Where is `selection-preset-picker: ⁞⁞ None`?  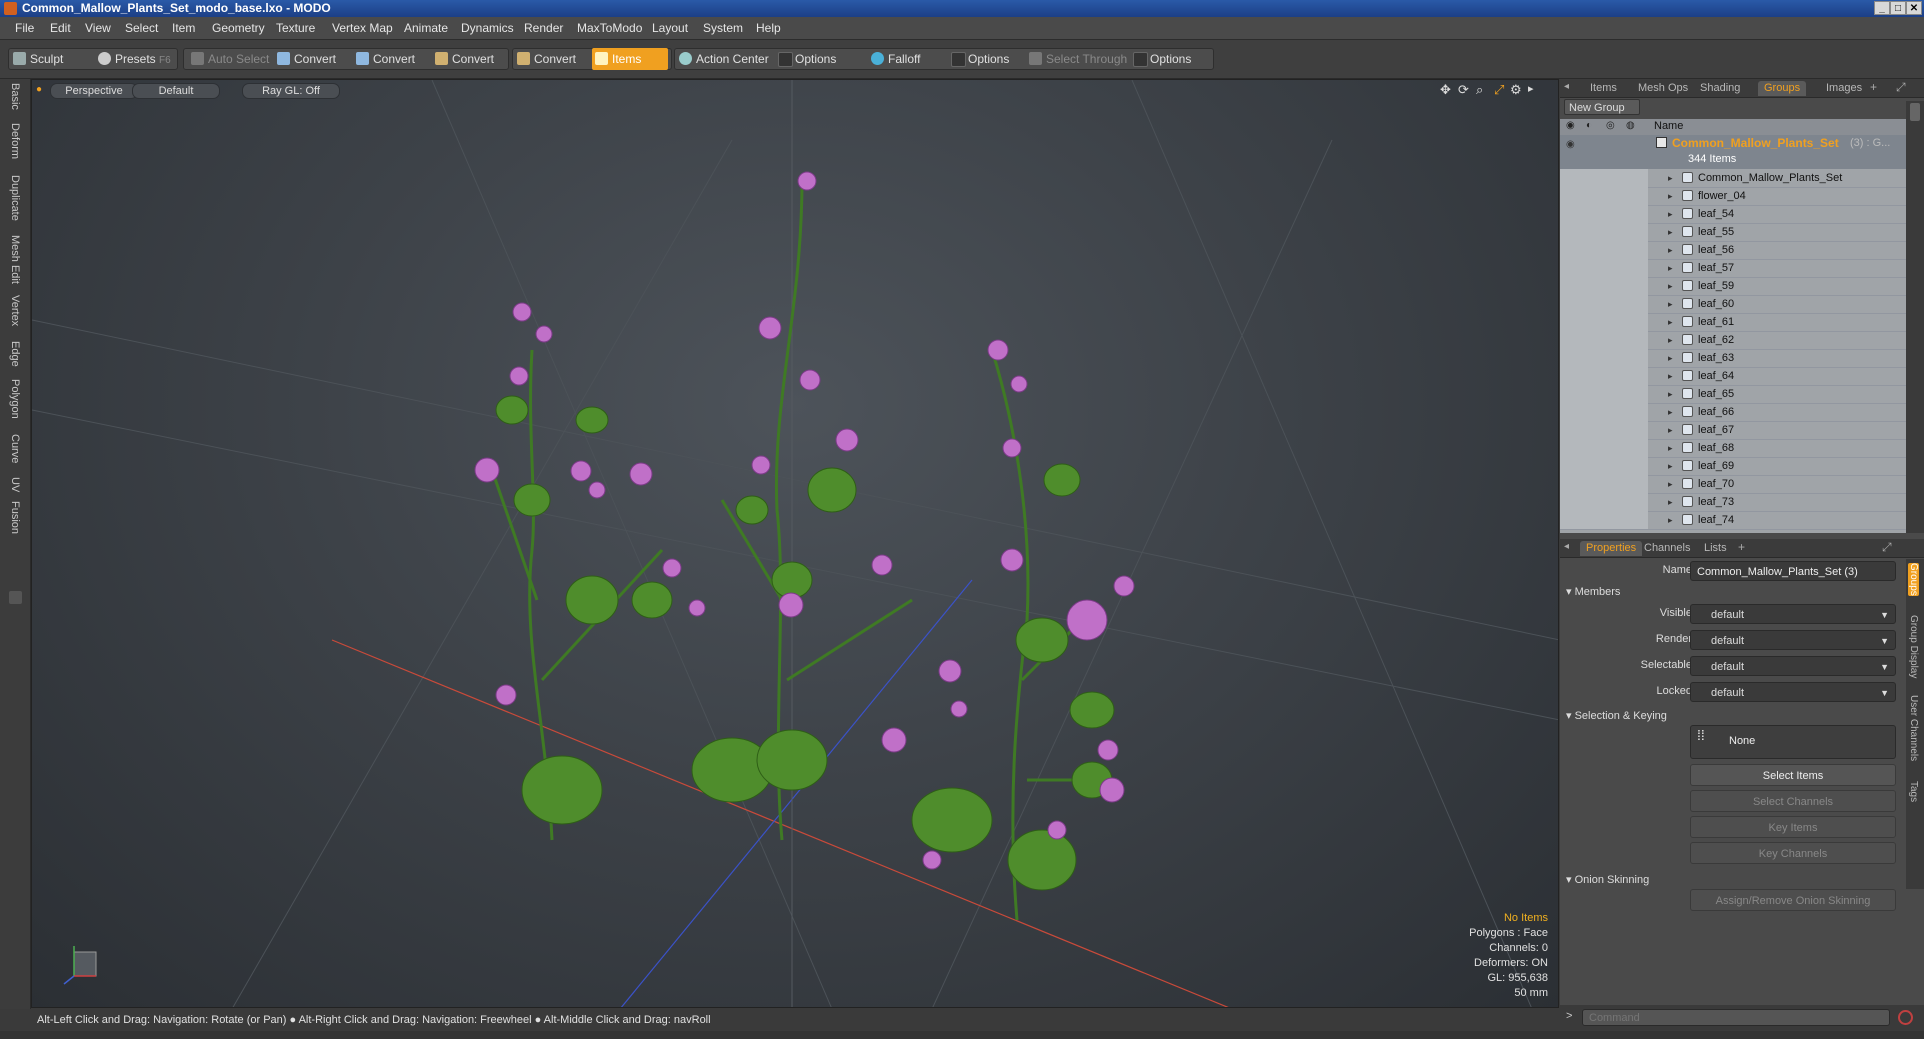 selection-preset-picker: ⁞⁞ None is located at coordinates (1793, 742).